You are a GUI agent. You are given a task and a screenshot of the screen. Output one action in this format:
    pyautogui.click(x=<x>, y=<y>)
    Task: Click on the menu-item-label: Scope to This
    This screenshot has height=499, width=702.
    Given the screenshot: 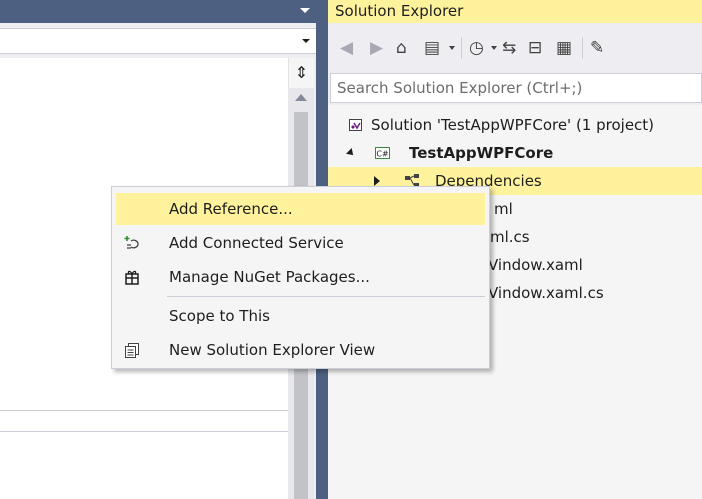 What is the action you would take?
    pyautogui.click(x=219, y=316)
    